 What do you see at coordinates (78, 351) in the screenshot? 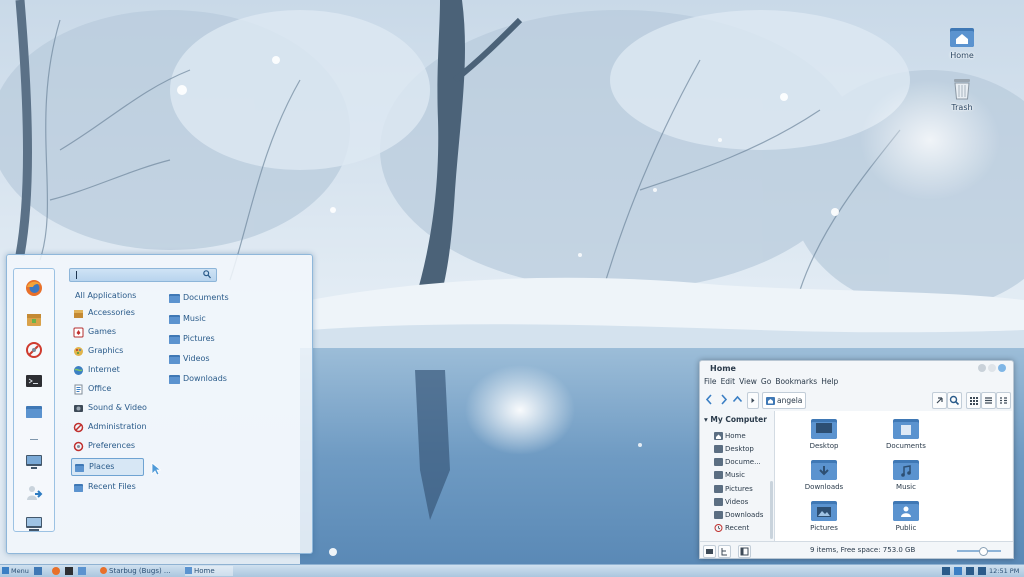
I see `graphics-icon` at bounding box center [78, 351].